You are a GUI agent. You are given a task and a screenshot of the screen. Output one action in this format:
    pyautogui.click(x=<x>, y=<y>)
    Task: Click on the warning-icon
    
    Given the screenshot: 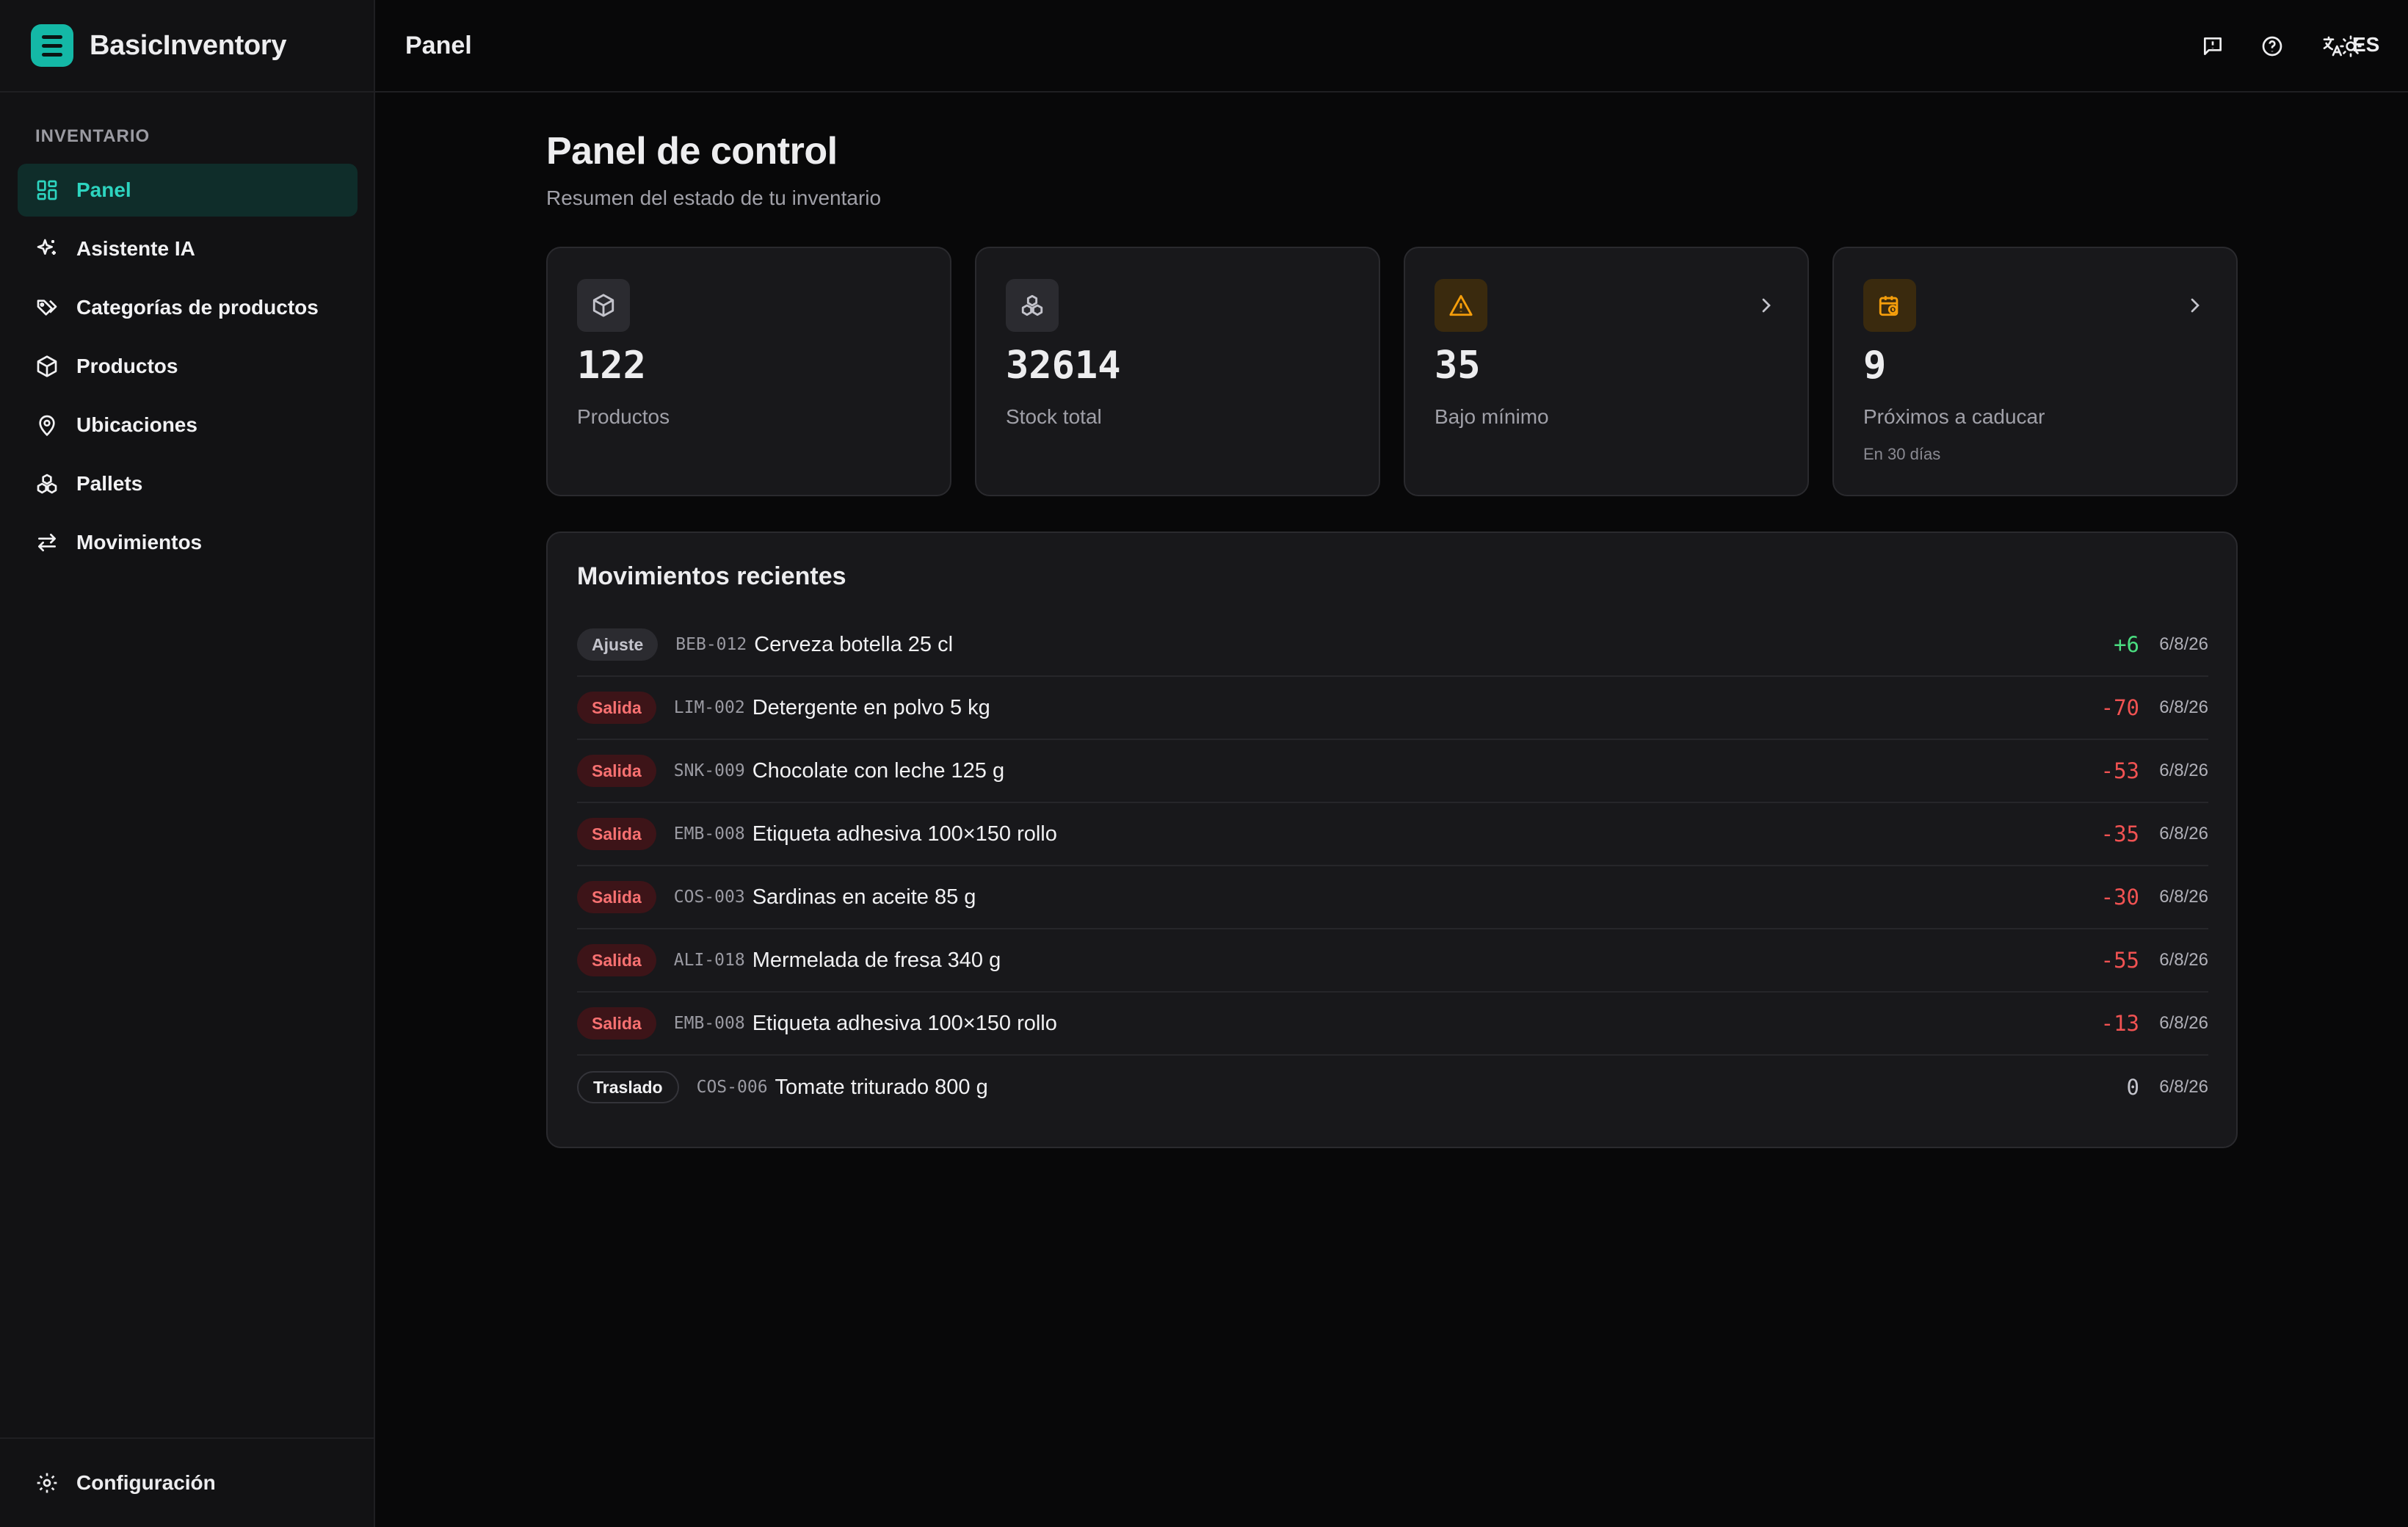 What is the action you would take?
    pyautogui.click(x=1461, y=305)
    